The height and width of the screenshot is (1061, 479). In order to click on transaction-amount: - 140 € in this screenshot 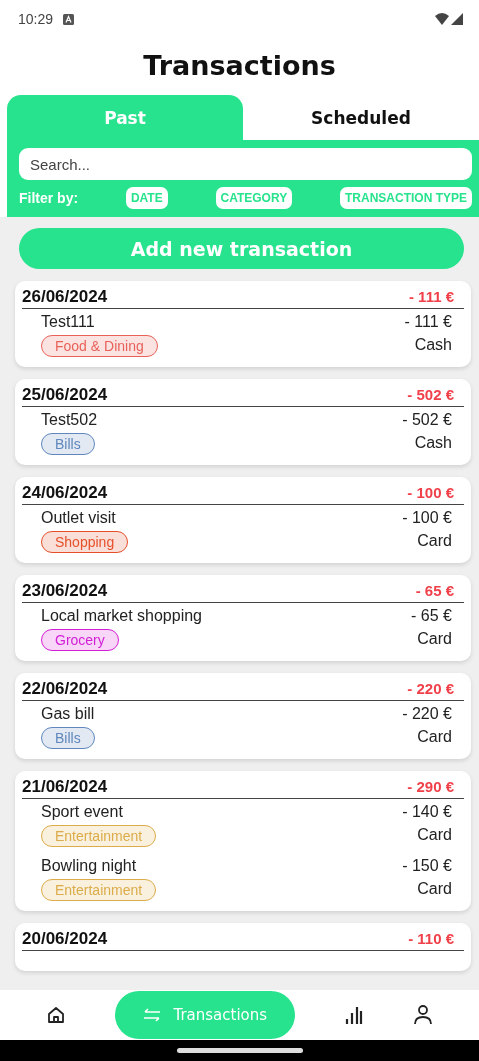, I will do `click(427, 812)`.